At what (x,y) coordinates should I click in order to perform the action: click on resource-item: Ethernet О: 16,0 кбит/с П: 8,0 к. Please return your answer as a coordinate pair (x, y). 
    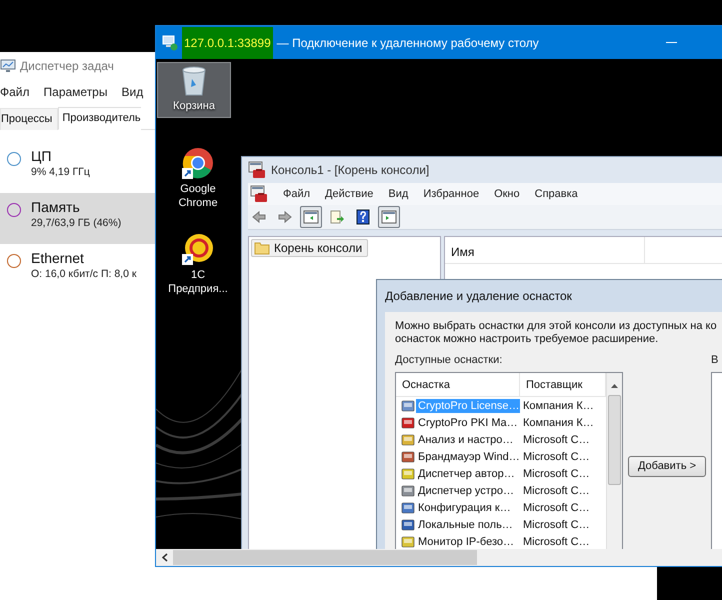
    Looking at the image, I should click on (77, 269).